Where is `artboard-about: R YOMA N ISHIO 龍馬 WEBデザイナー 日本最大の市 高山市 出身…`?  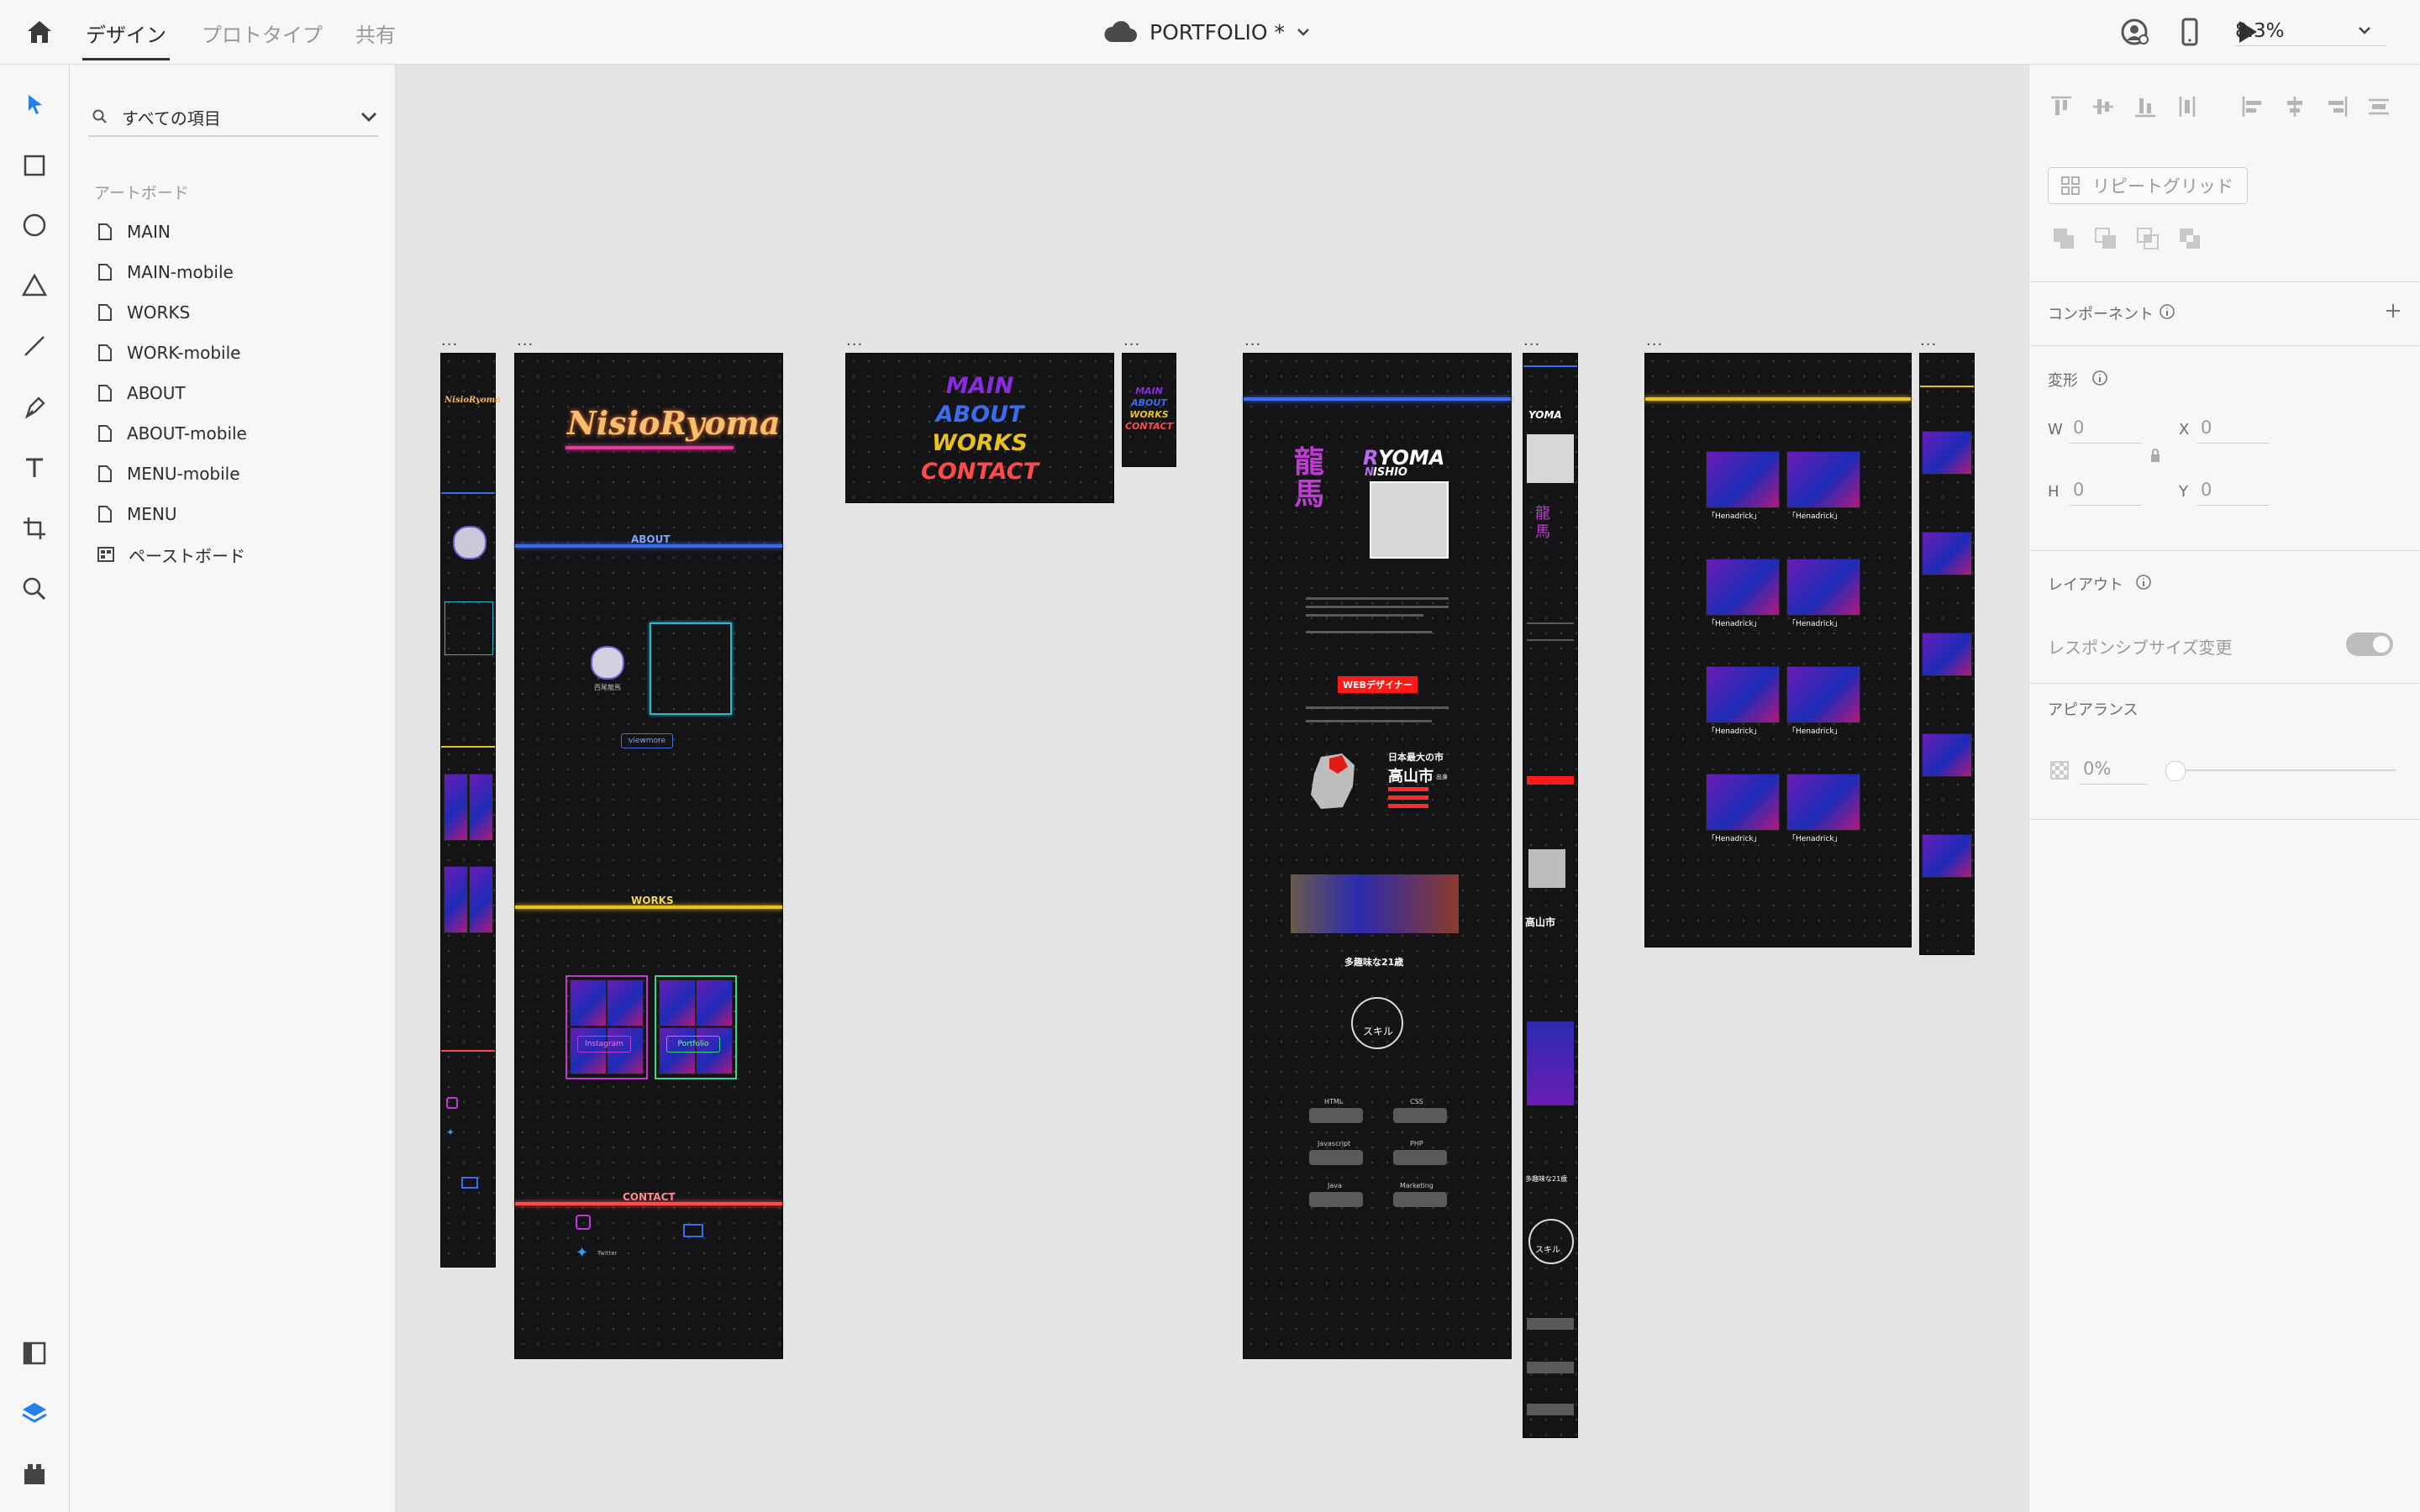 artboard-about: R YOMA N ISHIO 龍馬 WEBデザイナー 日本最大の市 高山市 出身… is located at coordinates (1377, 856).